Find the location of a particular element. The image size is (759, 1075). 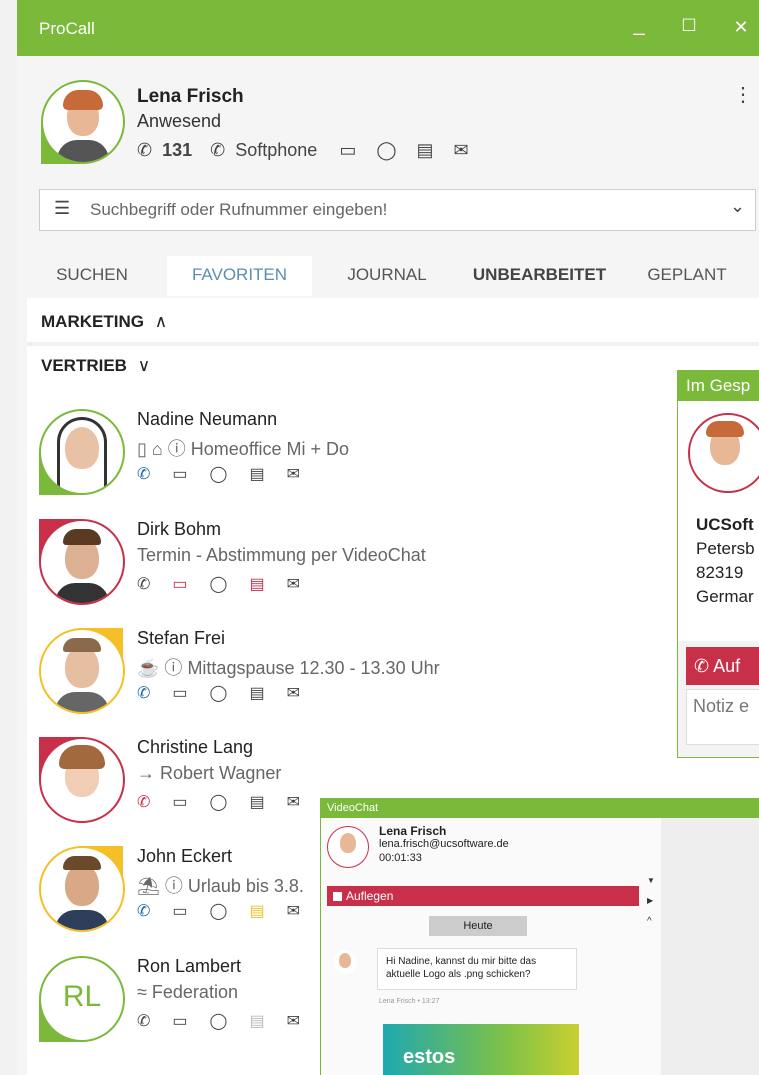

note-input: Notiz e is located at coordinates (722, 717).